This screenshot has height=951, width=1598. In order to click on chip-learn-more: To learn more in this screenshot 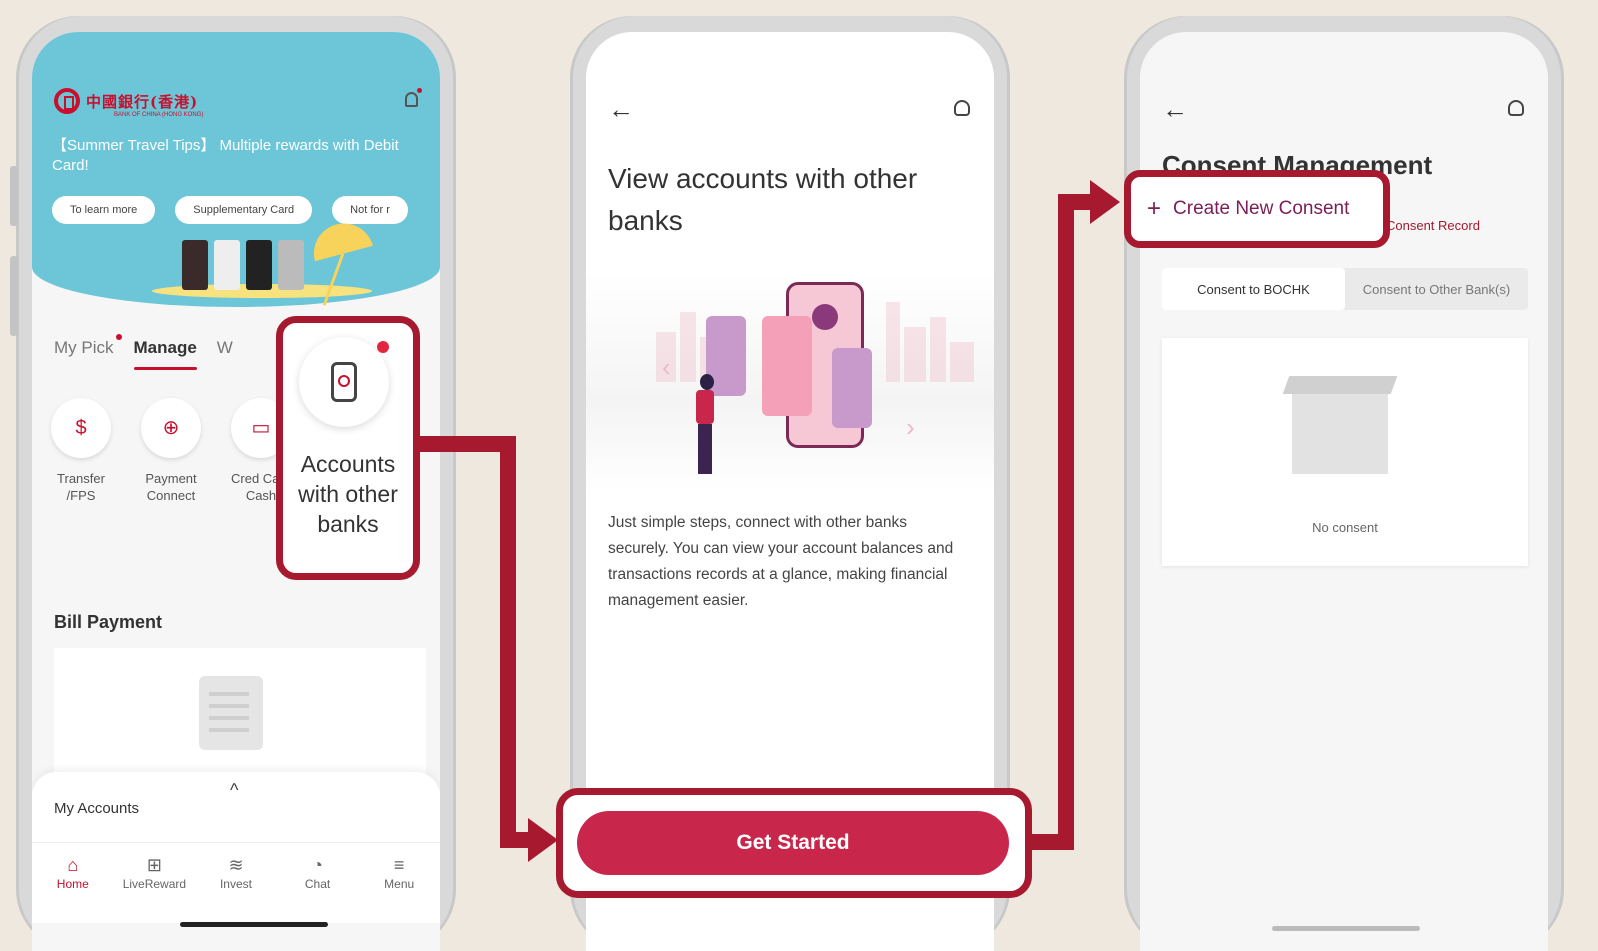, I will do `click(104, 210)`.